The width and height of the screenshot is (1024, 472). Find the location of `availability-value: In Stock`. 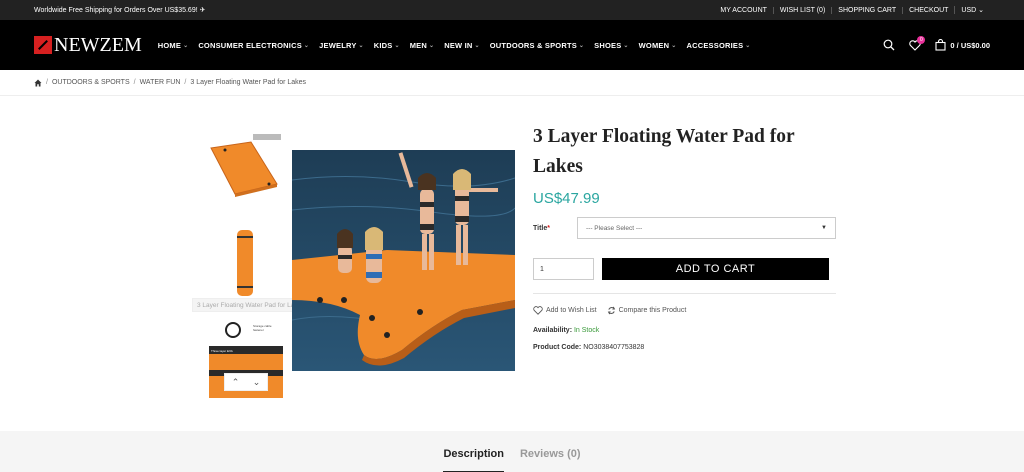

availability-value: In Stock is located at coordinates (586, 330).